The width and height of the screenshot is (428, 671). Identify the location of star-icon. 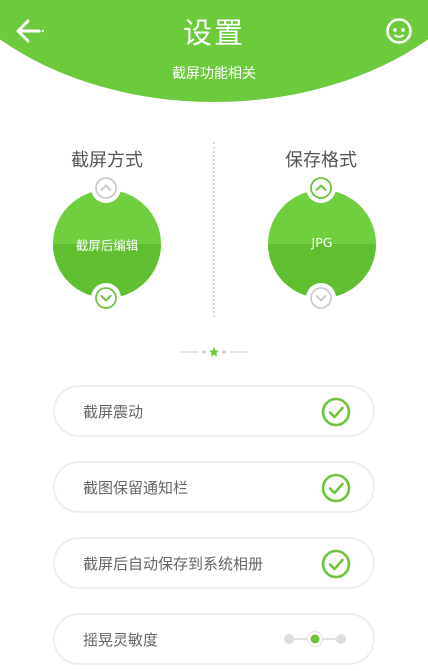
(214, 352).